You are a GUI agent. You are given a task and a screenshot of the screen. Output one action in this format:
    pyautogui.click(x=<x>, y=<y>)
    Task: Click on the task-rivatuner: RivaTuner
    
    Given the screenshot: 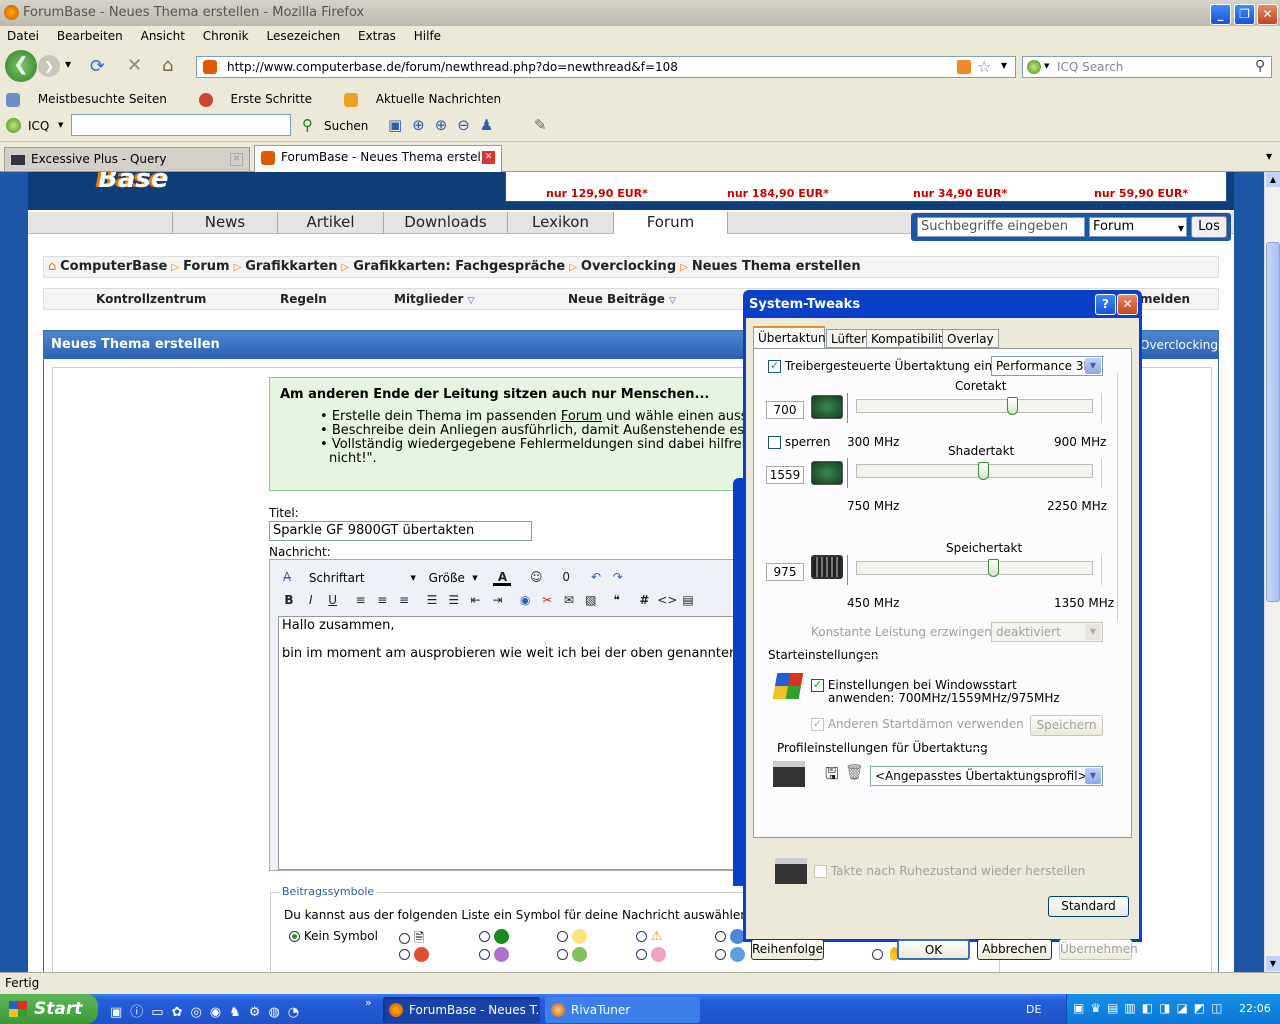 What is the action you would take?
    pyautogui.click(x=622, y=1010)
    